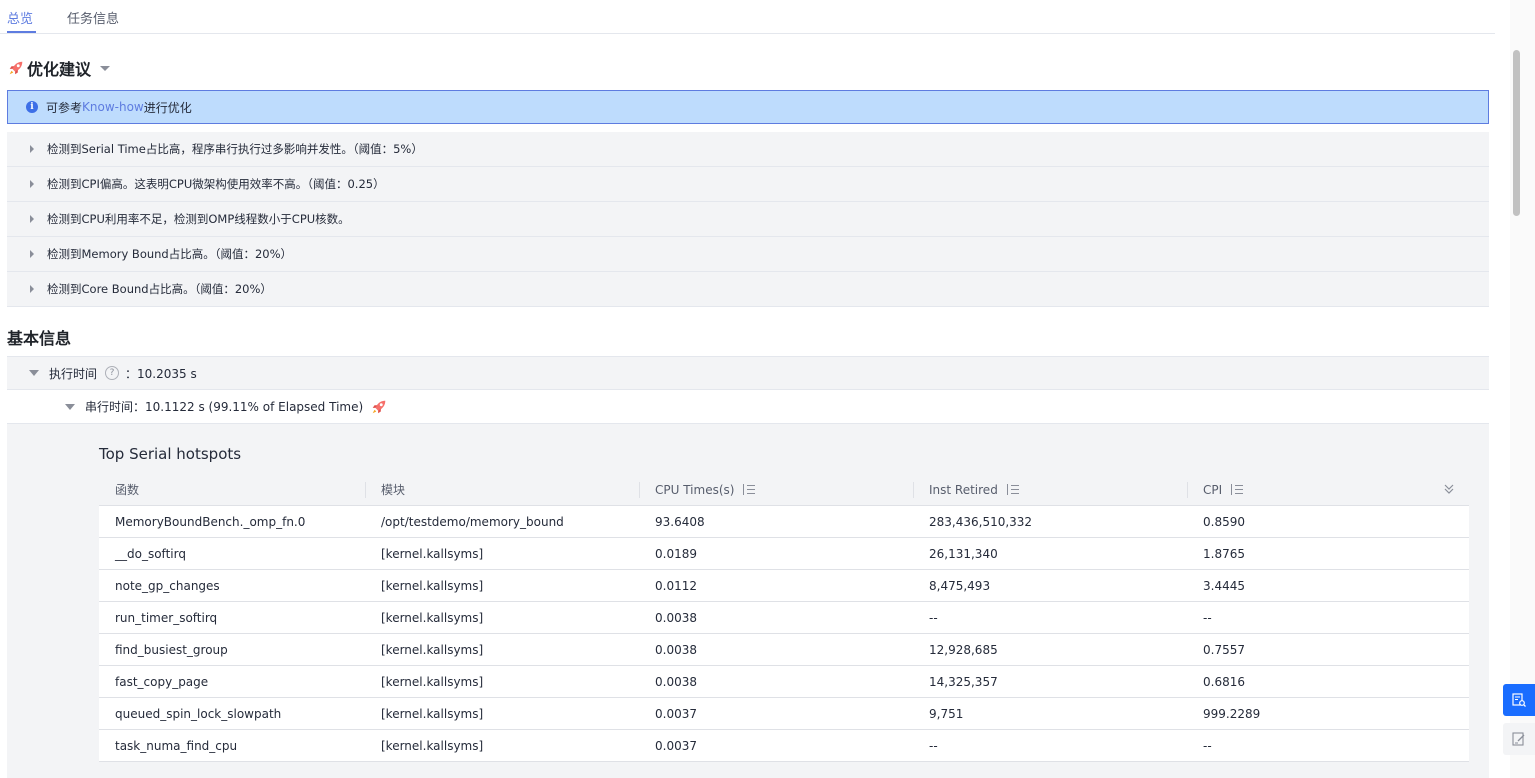 The width and height of the screenshot is (1535, 778). I want to click on cell-cpi: 1.8765, so click(1224, 553).